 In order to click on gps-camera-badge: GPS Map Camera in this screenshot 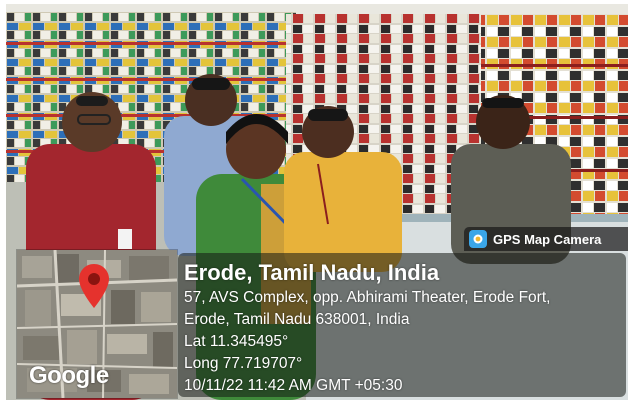, I will do `click(546, 239)`.